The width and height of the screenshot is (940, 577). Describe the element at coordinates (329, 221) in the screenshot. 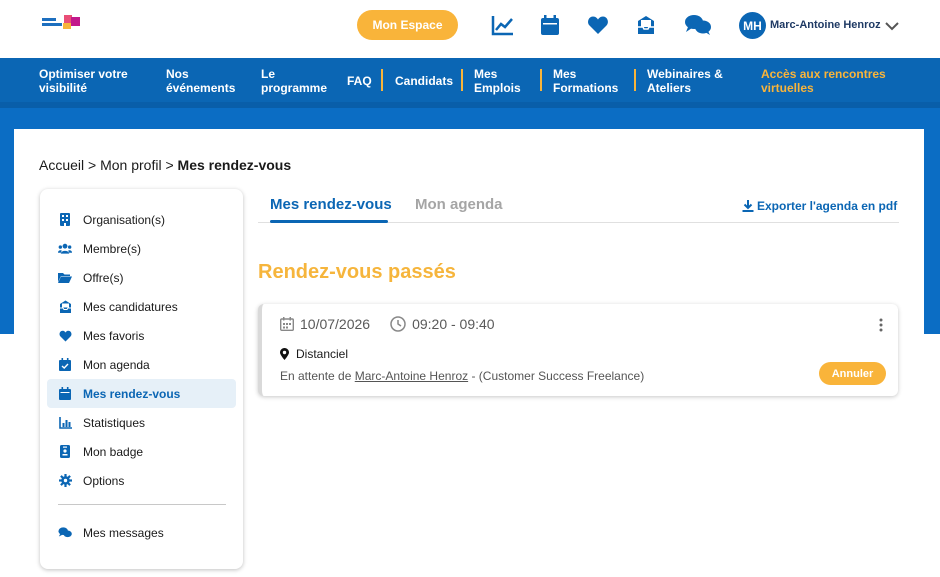

I see `active-tab-indicator` at that location.